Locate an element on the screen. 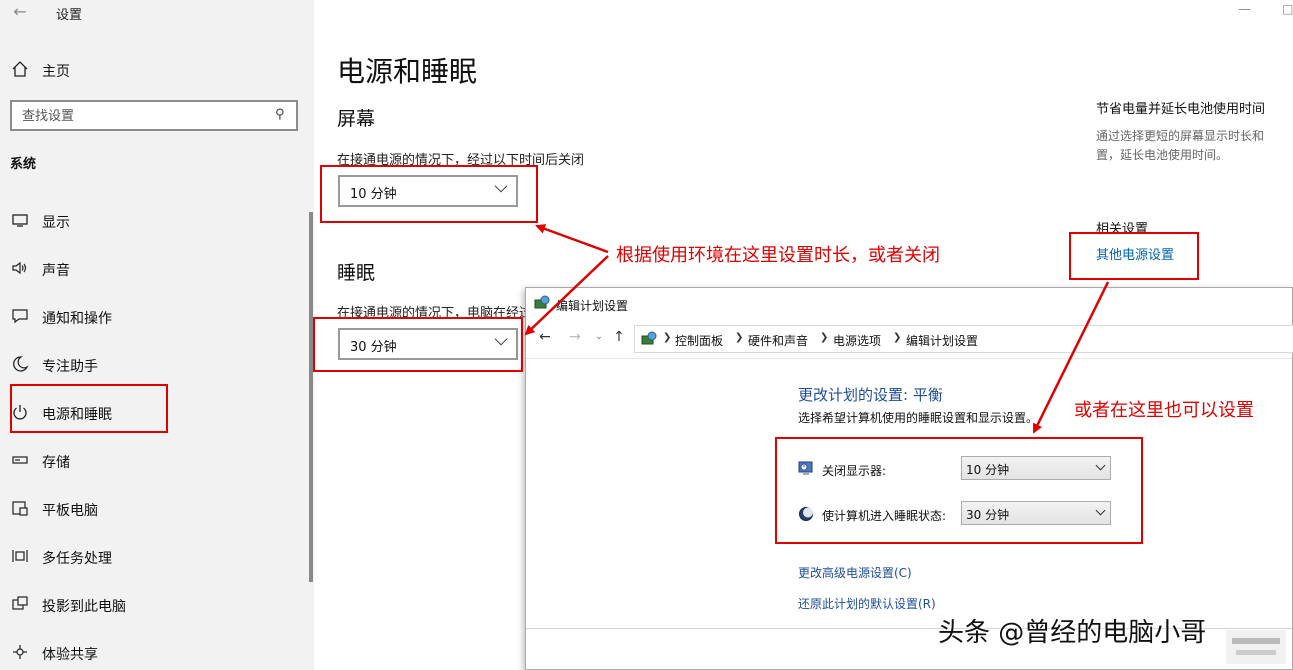 The image size is (1293, 670). sidebar-item-label: 声音 is located at coordinates (56, 271).